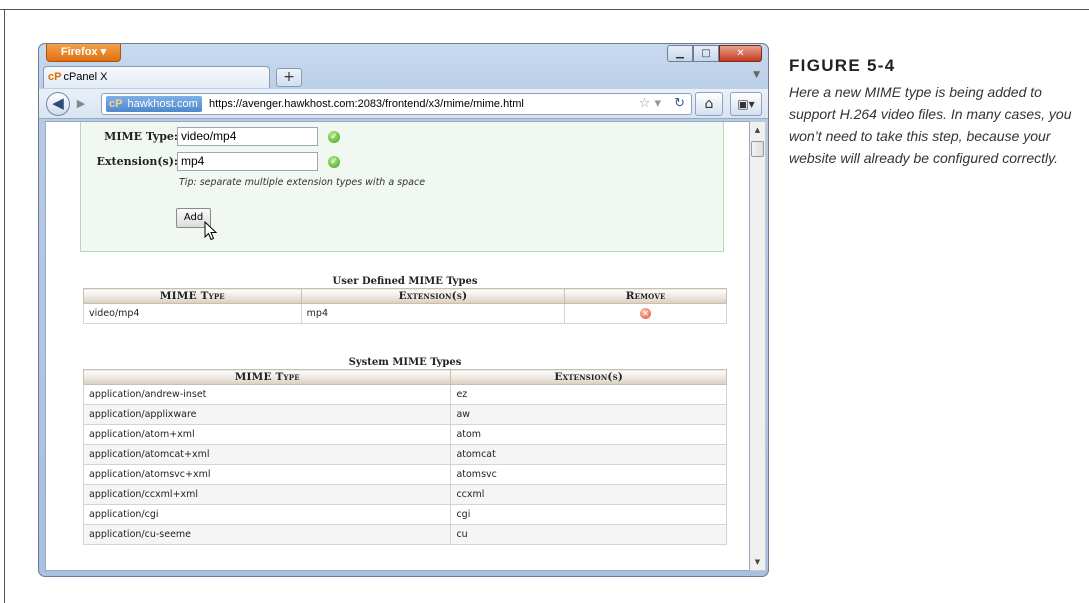 This screenshot has width=1089, height=603. Describe the element at coordinates (58, 104) in the screenshot. I see `back-arrow-icon: ◀` at that location.